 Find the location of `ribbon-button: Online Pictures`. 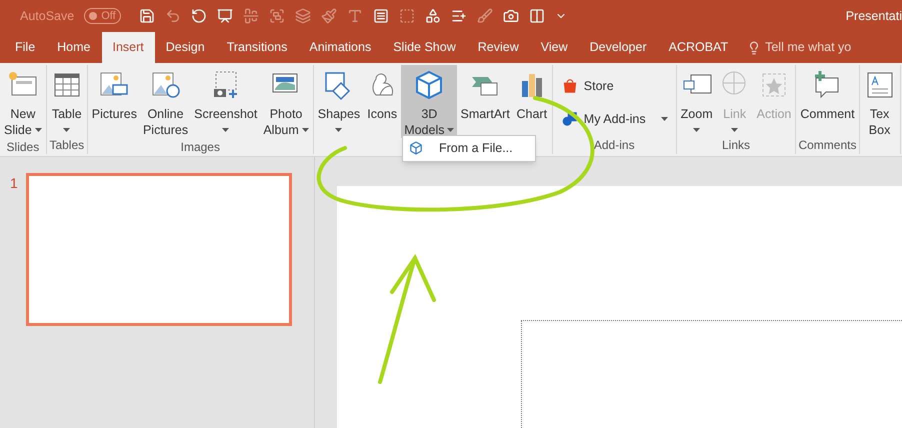

ribbon-button: Online Pictures is located at coordinates (166, 101).